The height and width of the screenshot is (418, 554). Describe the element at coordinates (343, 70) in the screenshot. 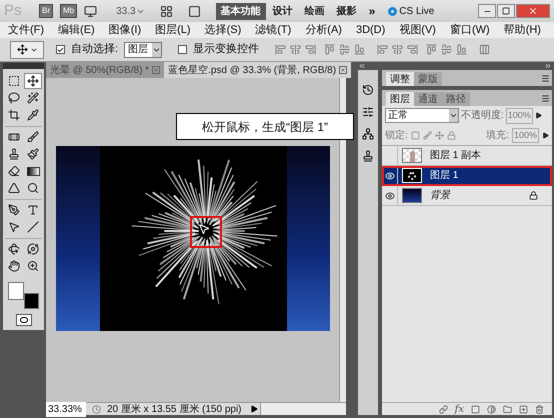

I see `close-icon` at that location.